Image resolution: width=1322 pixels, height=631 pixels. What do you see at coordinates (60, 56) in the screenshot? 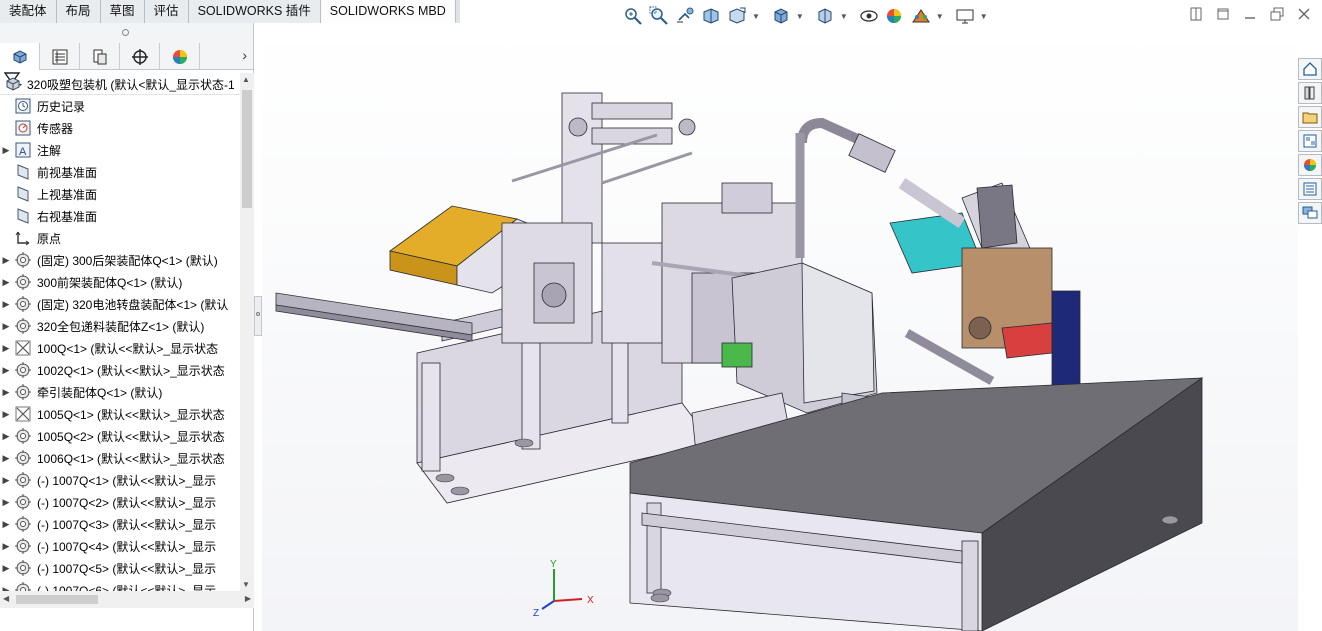
I see `propertymanager-icon` at bounding box center [60, 56].